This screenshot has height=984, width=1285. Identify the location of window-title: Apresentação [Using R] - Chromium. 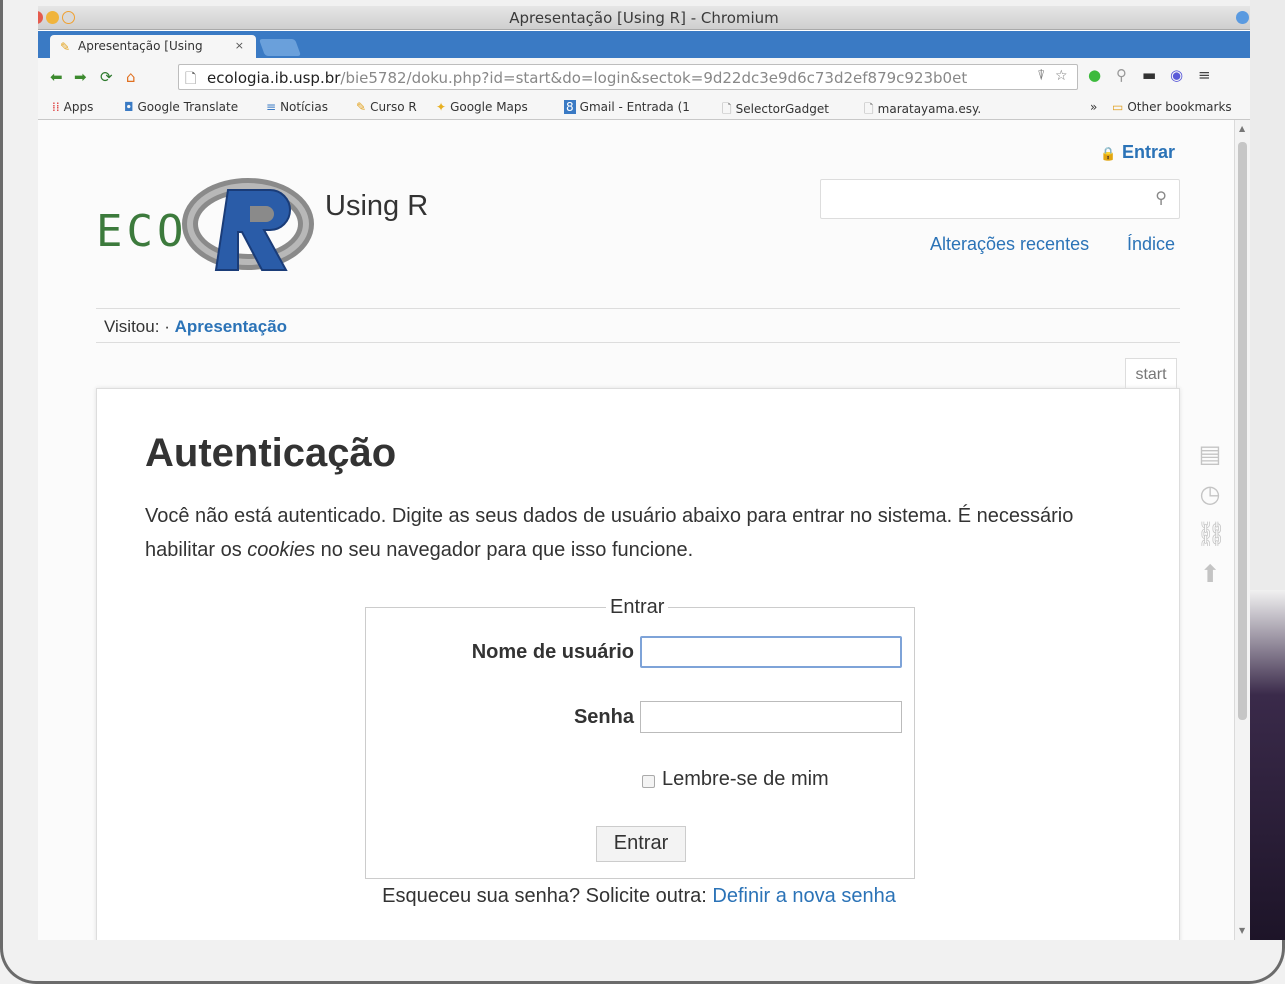
(644, 18).